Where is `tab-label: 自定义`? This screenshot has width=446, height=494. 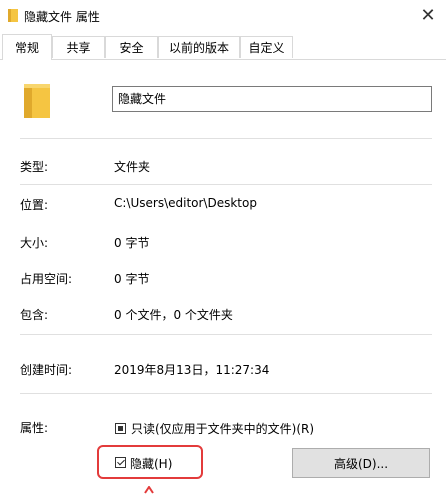 tab-label: 自定义 is located at coordinates (266, 48).